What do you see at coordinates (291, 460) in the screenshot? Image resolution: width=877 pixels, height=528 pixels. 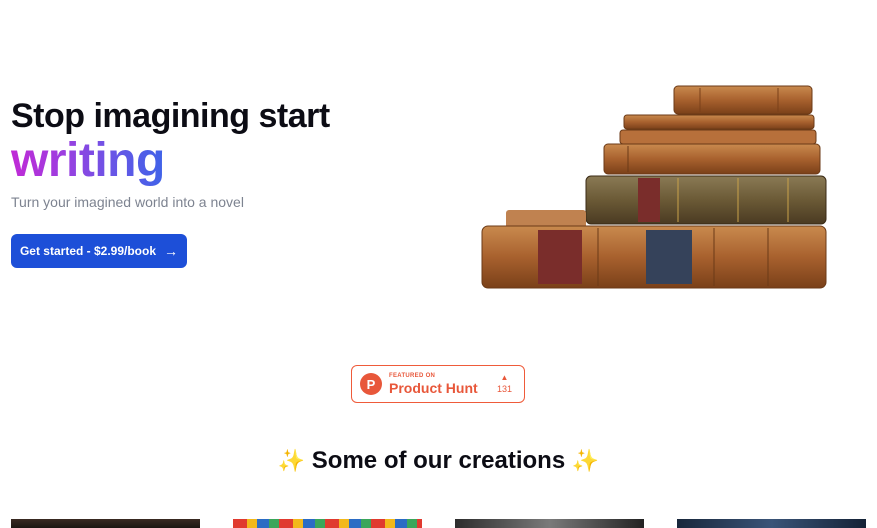 I see `sparkle-left-icon: ✨` at bounding box center [291, 460].